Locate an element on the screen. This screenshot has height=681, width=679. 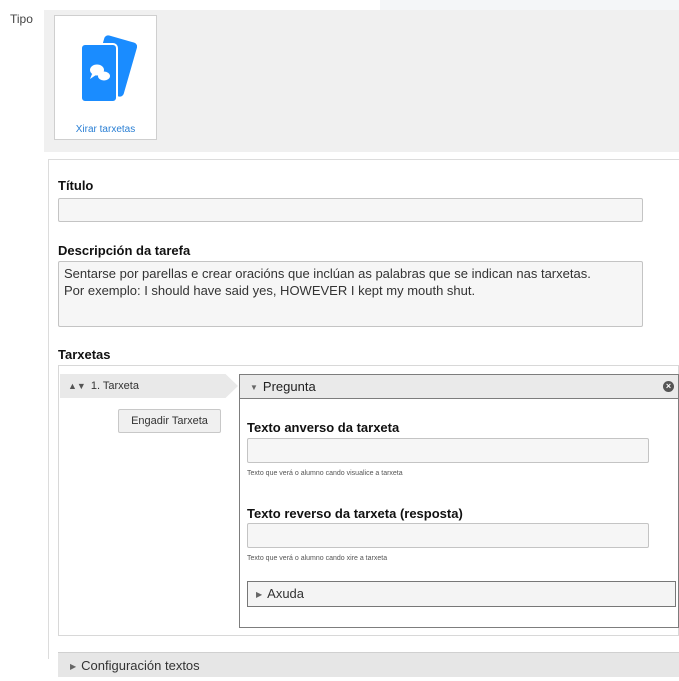
front-text-input is located at coordinates (448, 450).